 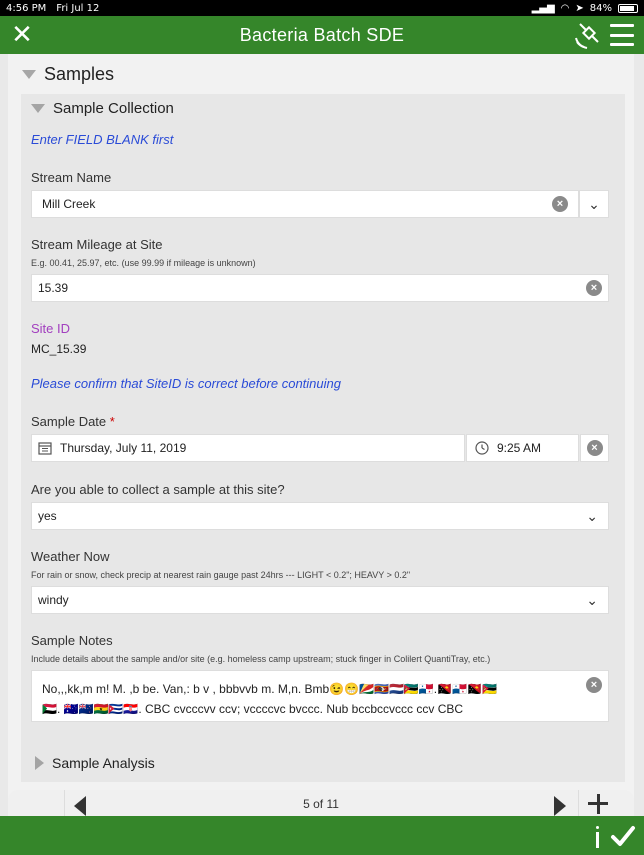 What do you see at coordinates (45, 448) in the screenshot?
I see `calendar-icon` at bounding box center [45, 448].